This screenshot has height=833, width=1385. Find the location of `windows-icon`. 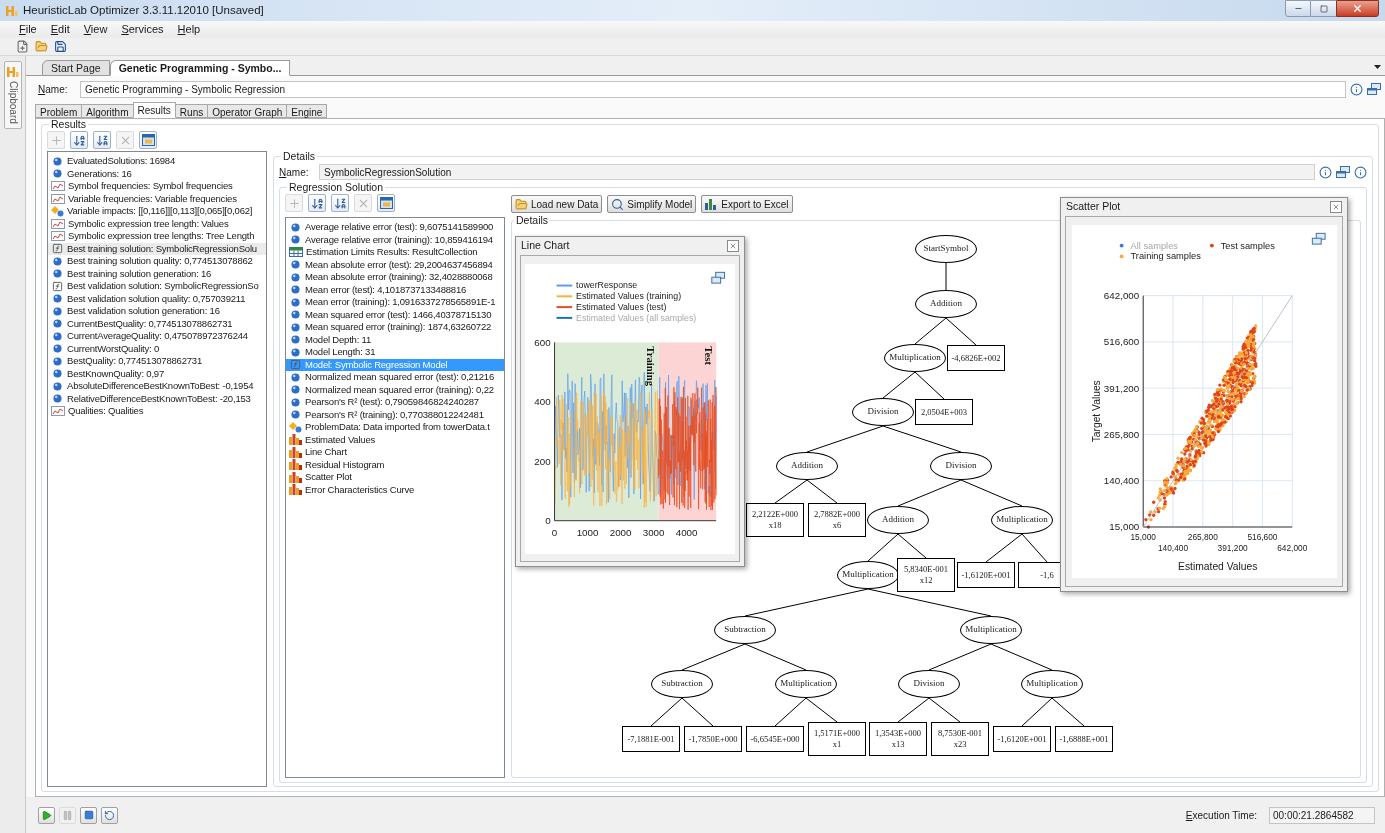

windows-icon is located at coordinates (1318, 238).